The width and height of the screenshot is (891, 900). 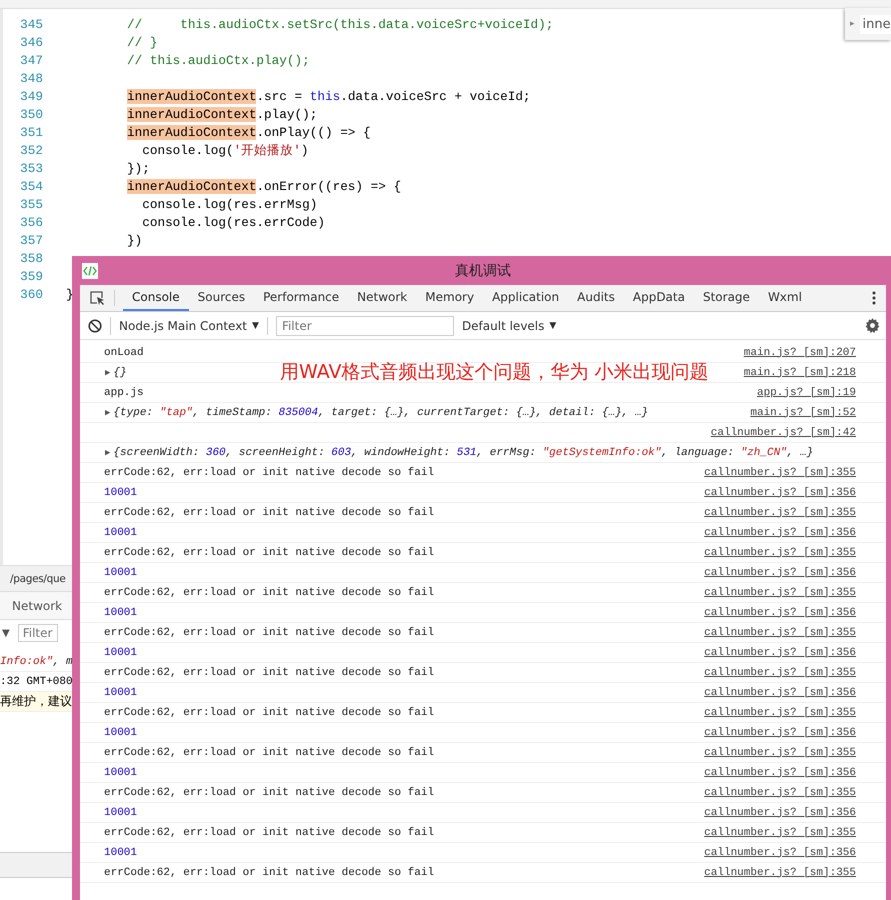 What do you see at coordinates (525, 298) in the screenshot?
I see `devtools-tab: Application` at bounding box center [525, 298].